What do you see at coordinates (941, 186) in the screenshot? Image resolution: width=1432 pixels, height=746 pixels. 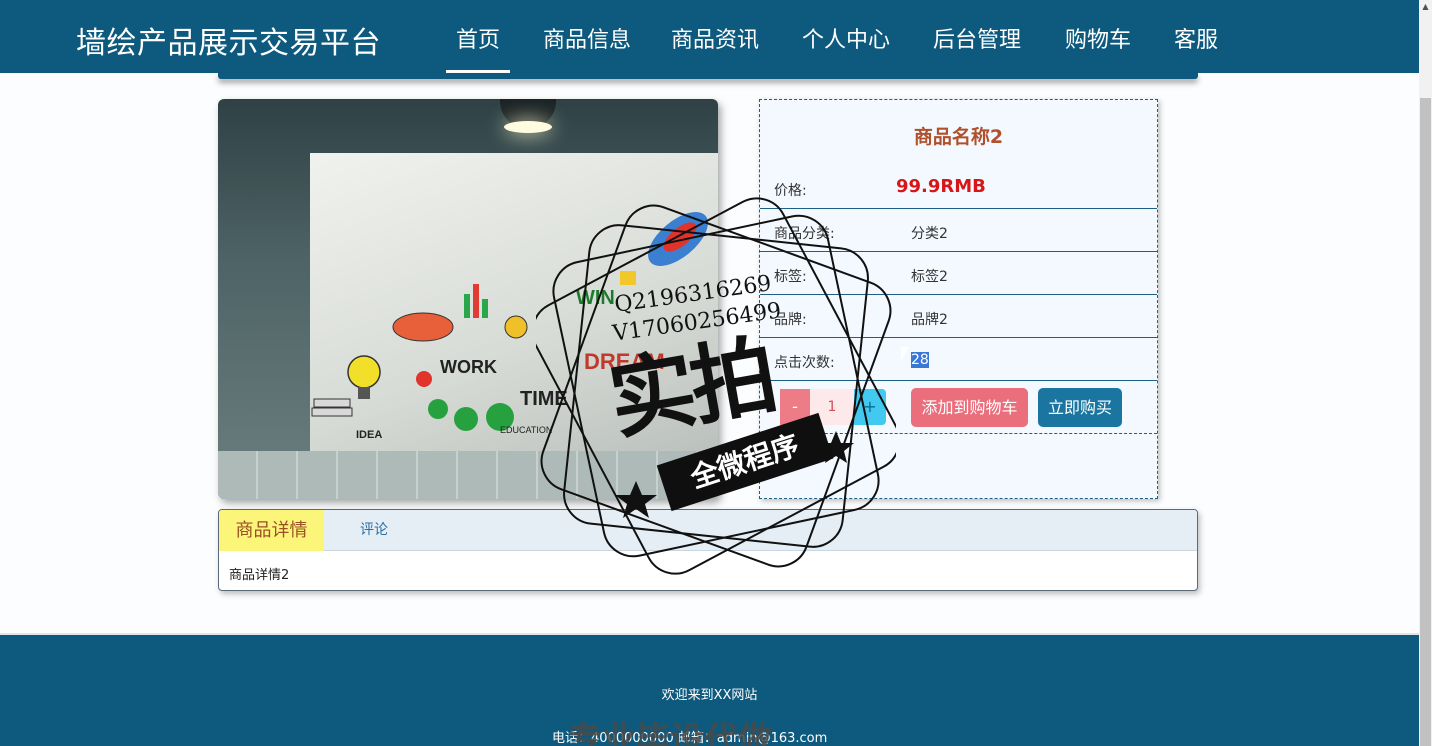 I see `price-value: 99.9RMB` at bounding box center [941, 186].